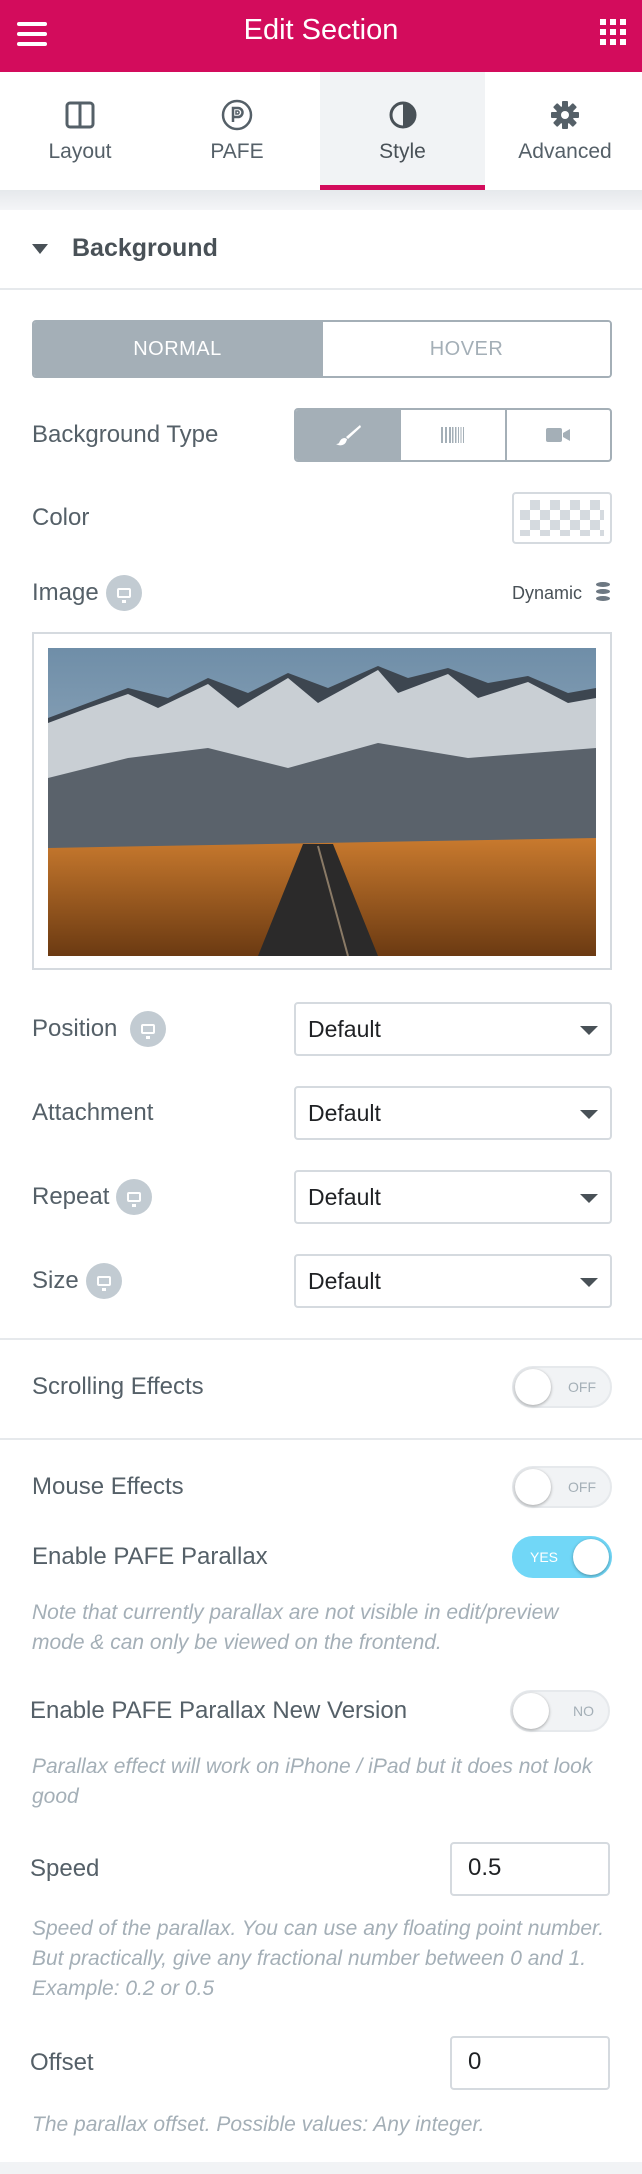  Describe the element at coordinates (61, 517) in the screenshot. I see `color-label: Color` at that location.